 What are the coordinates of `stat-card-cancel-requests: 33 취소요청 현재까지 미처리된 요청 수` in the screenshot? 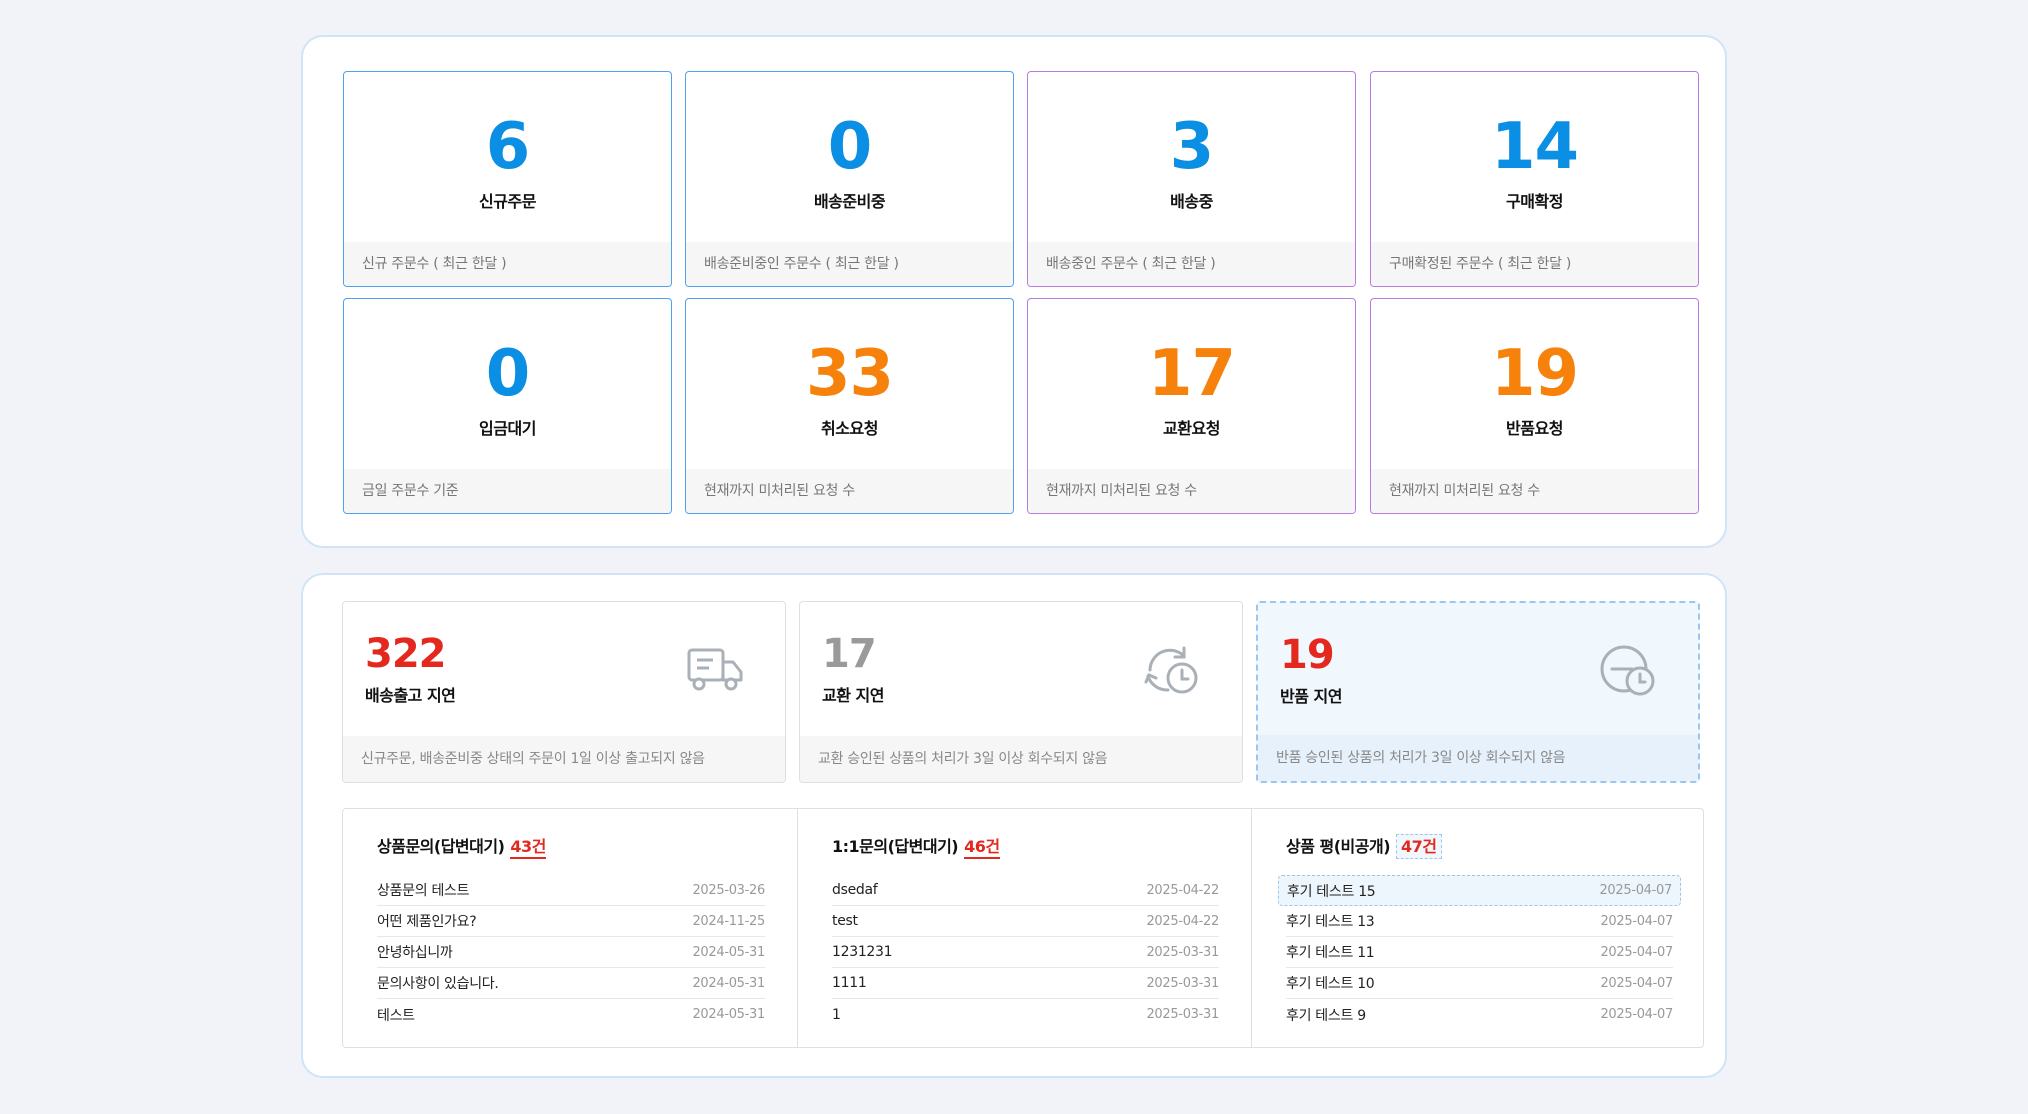 It's located at (849, 406).